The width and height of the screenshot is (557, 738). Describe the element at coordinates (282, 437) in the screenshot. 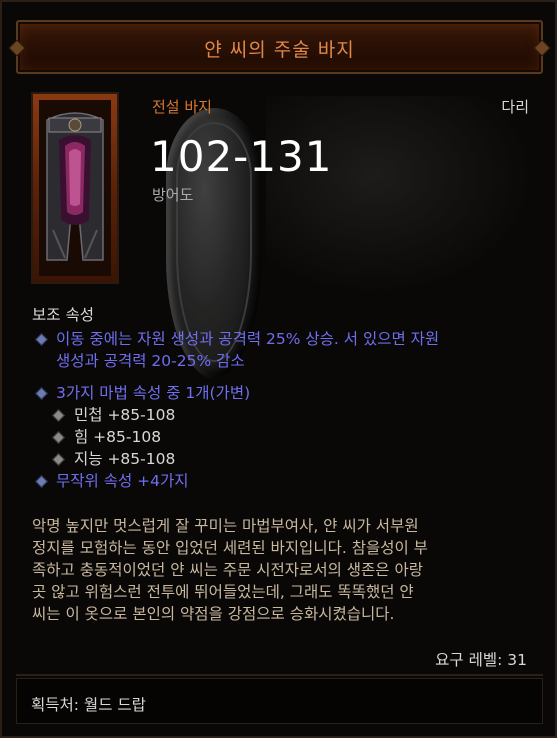

I see `choice-row: 힘 +85-108` at that location.